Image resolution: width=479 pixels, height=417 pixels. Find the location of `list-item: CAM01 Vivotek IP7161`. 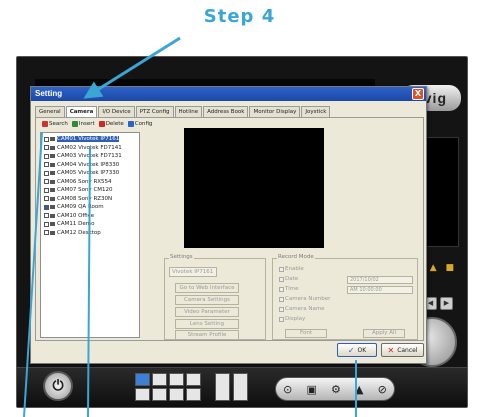

list-item: CAM01 Vivotek IP7161 is located at coordinates (90, 139).